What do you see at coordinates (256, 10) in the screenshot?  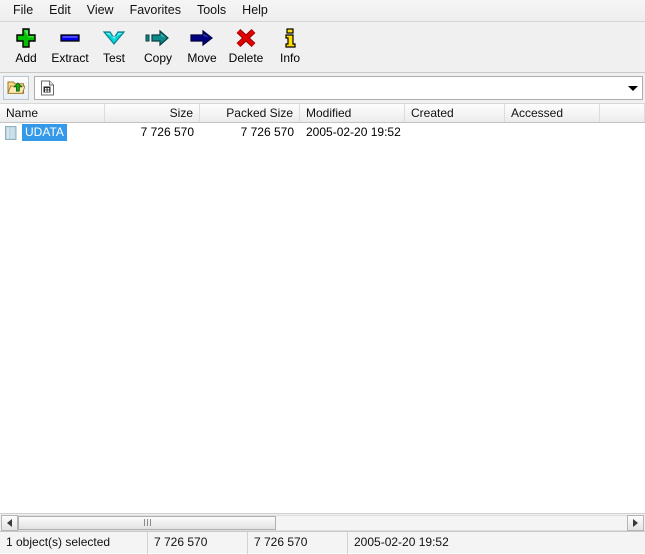 I see `menu-help: Help` at bounding box center [256, 10].